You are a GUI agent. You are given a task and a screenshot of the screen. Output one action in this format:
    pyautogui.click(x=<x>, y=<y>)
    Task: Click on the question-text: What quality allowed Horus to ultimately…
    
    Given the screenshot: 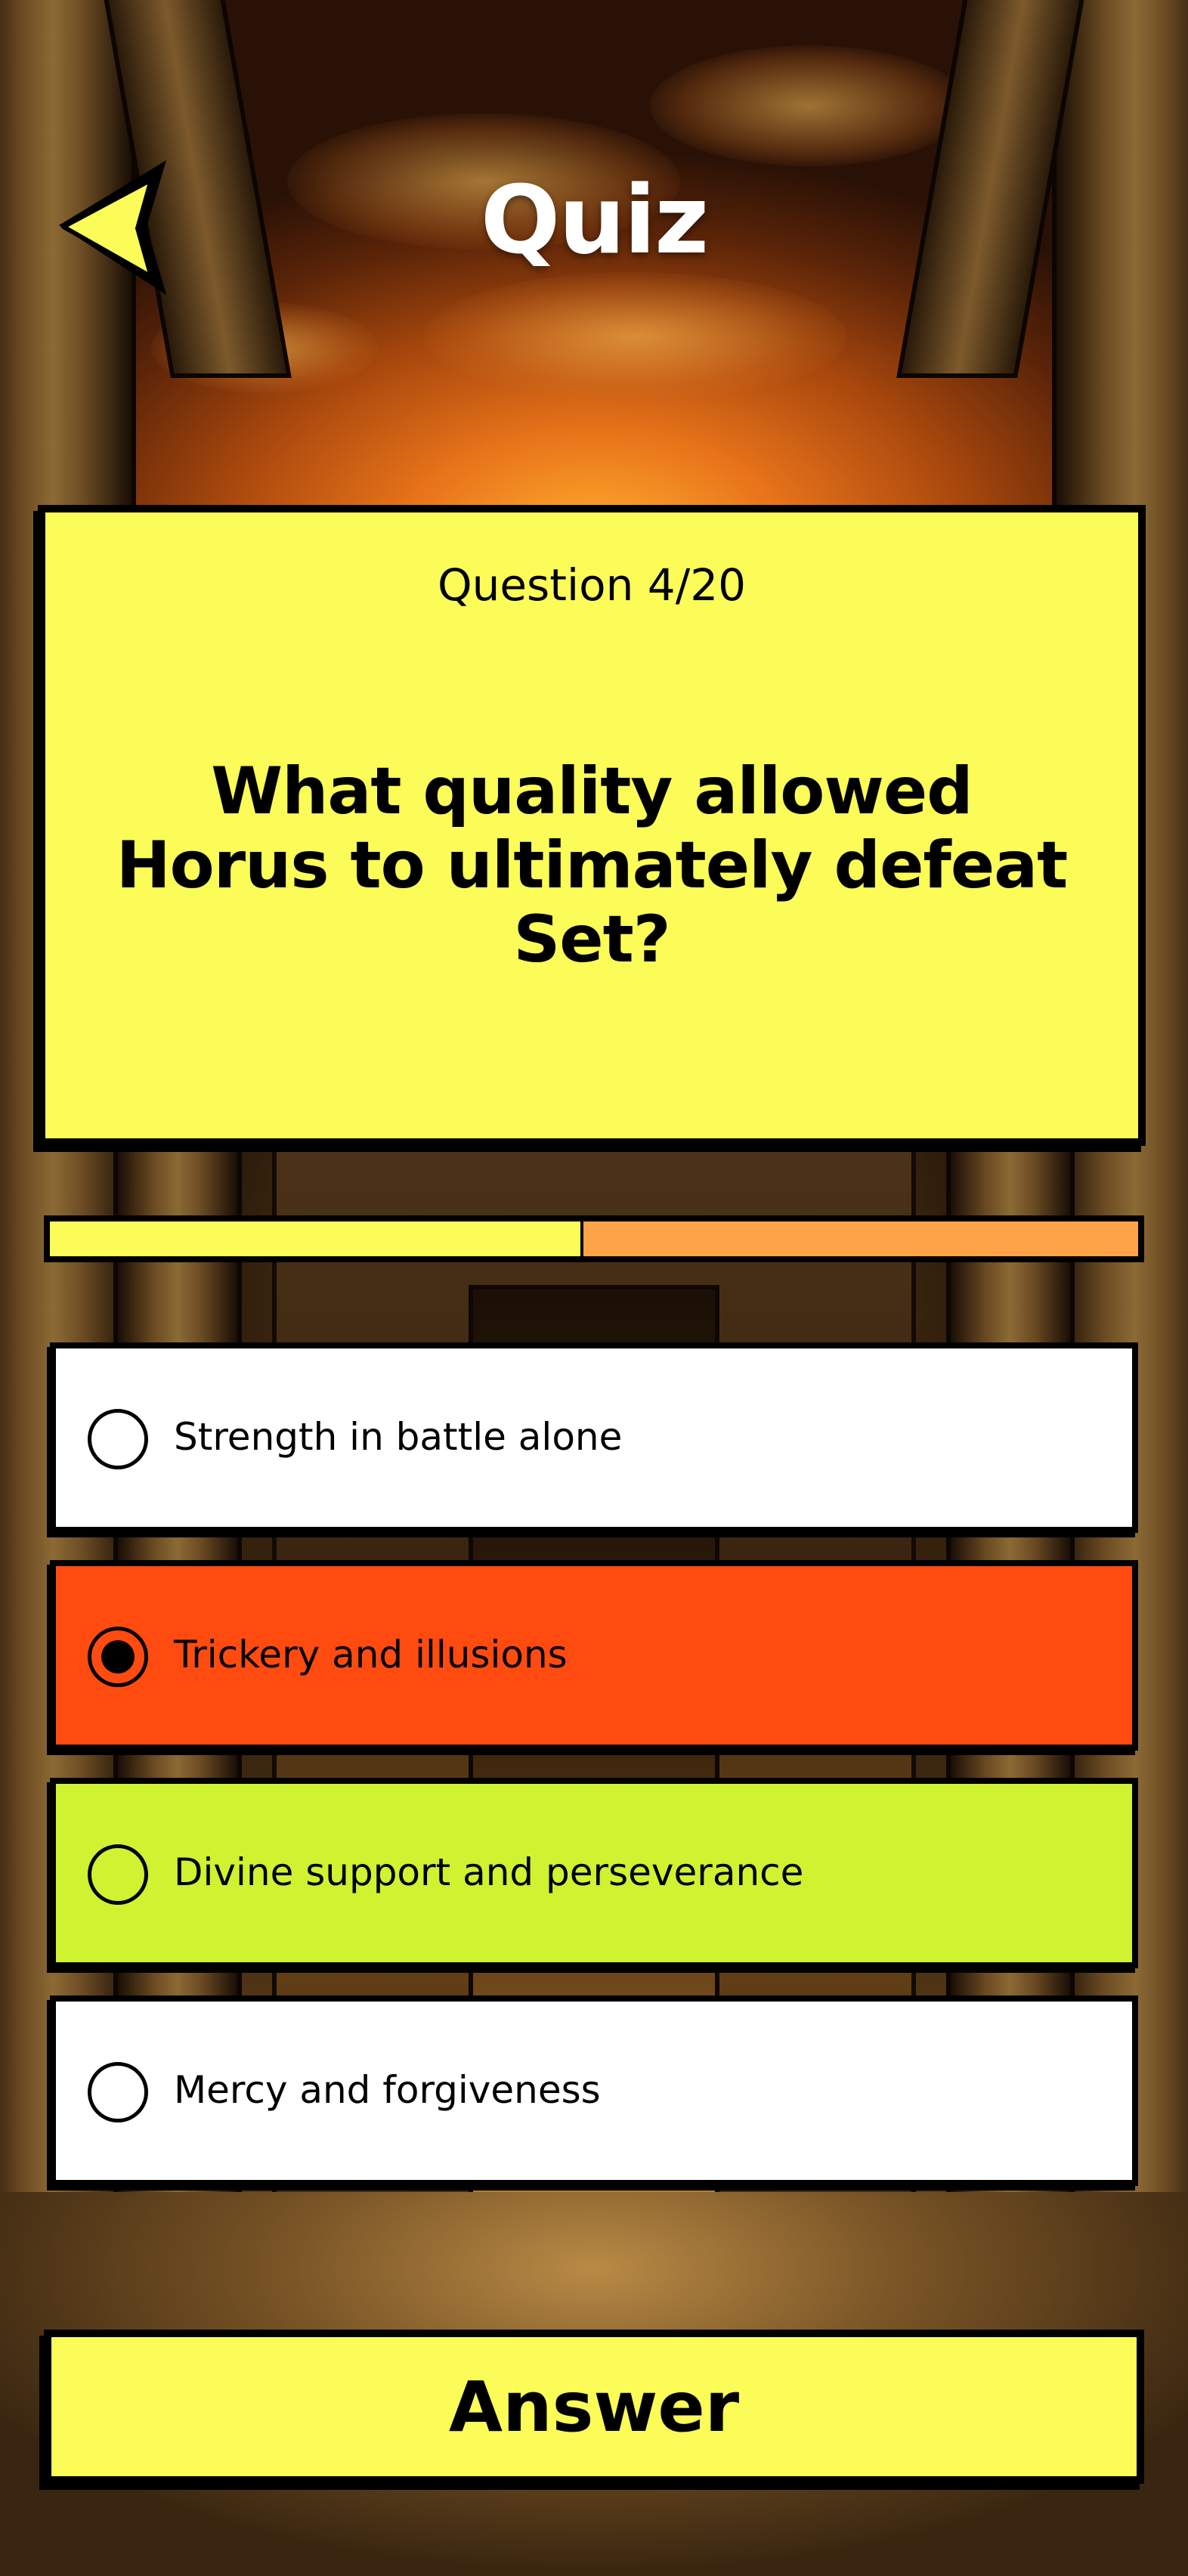 What is the action you would take?
    pyautogui.click(x=593, y=865)
    